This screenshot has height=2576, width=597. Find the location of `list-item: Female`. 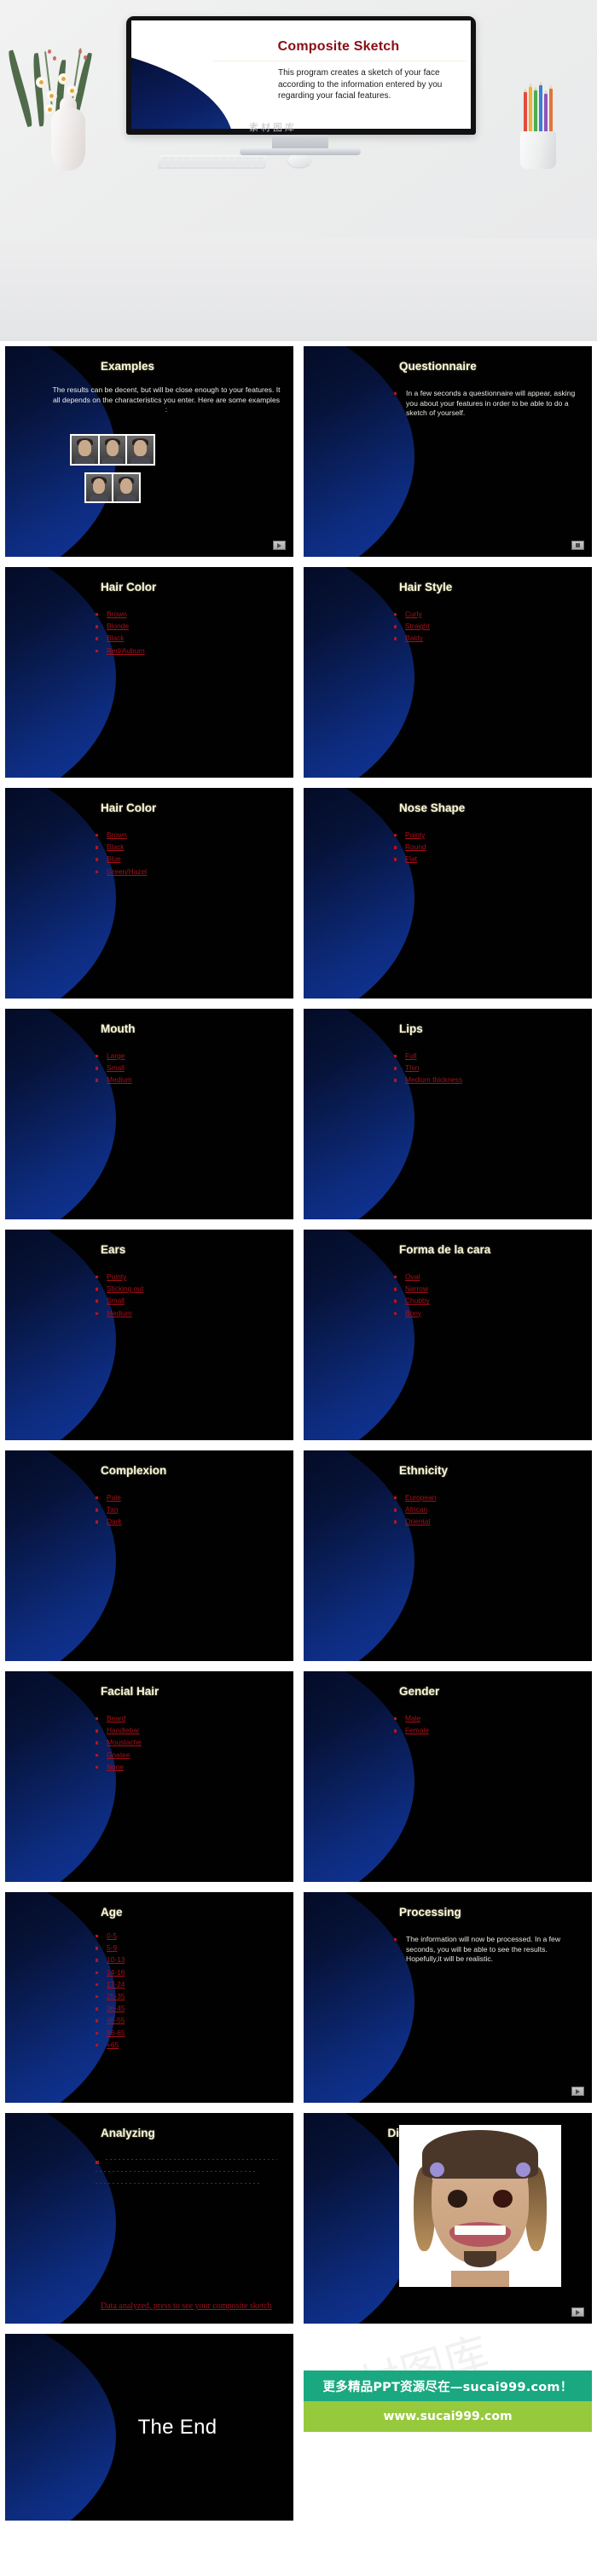

list-item: Female is located at coordinates (488, 1730).